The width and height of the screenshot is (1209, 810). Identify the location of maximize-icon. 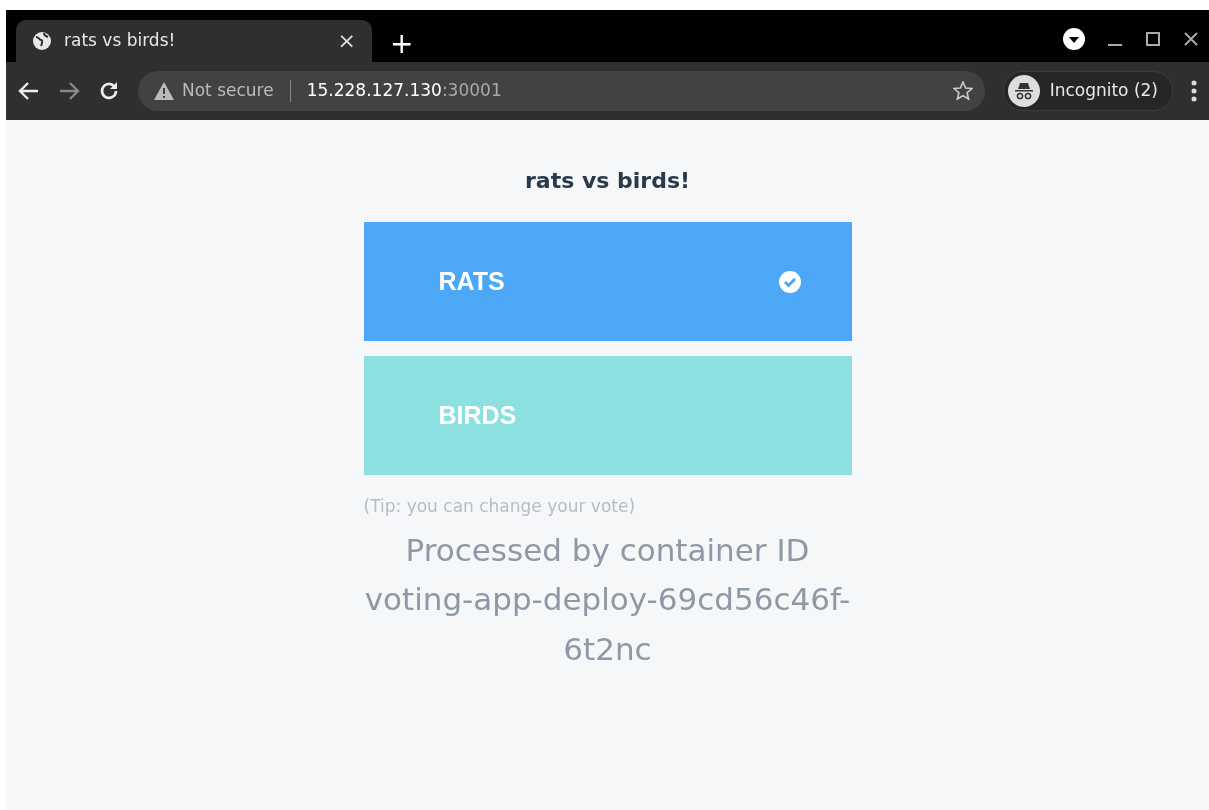
(1153, 39).